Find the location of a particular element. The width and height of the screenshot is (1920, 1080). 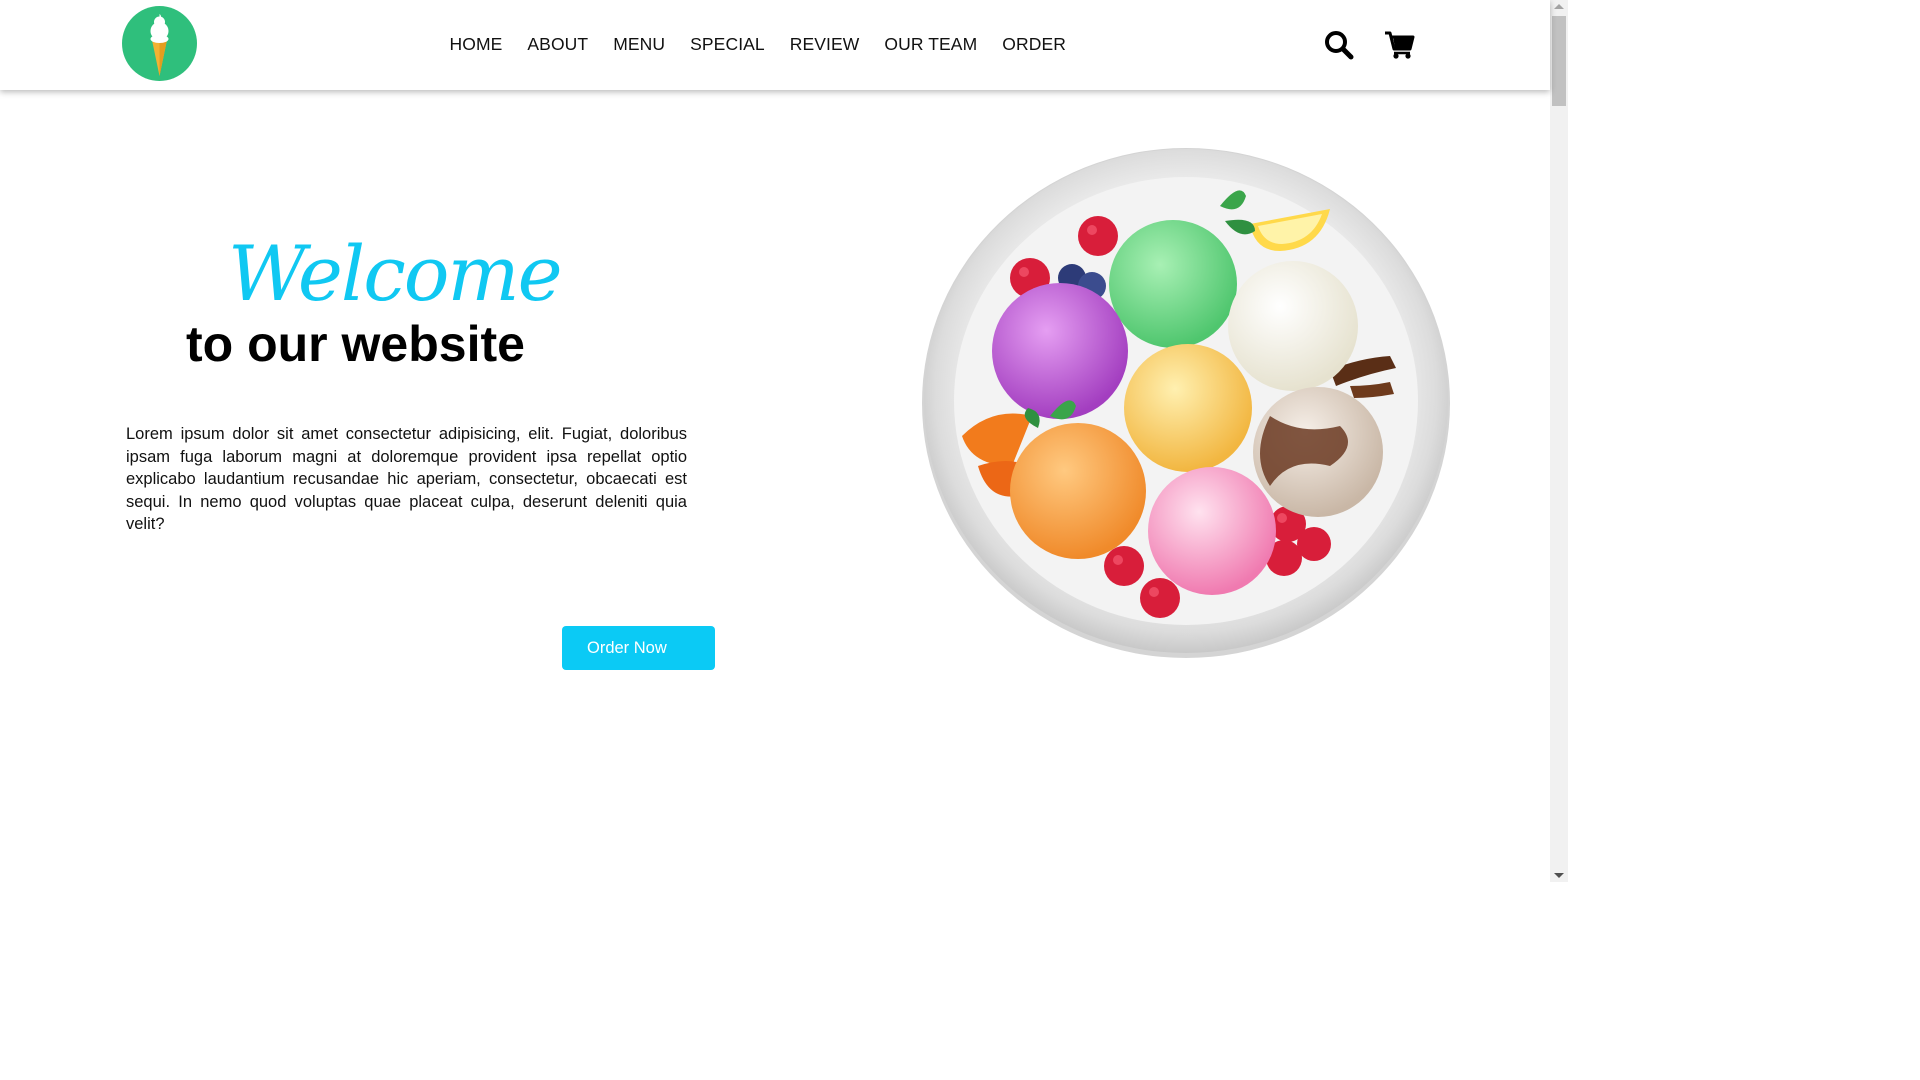

nav-special: SPECIAL is located at coordinates (728, 44).